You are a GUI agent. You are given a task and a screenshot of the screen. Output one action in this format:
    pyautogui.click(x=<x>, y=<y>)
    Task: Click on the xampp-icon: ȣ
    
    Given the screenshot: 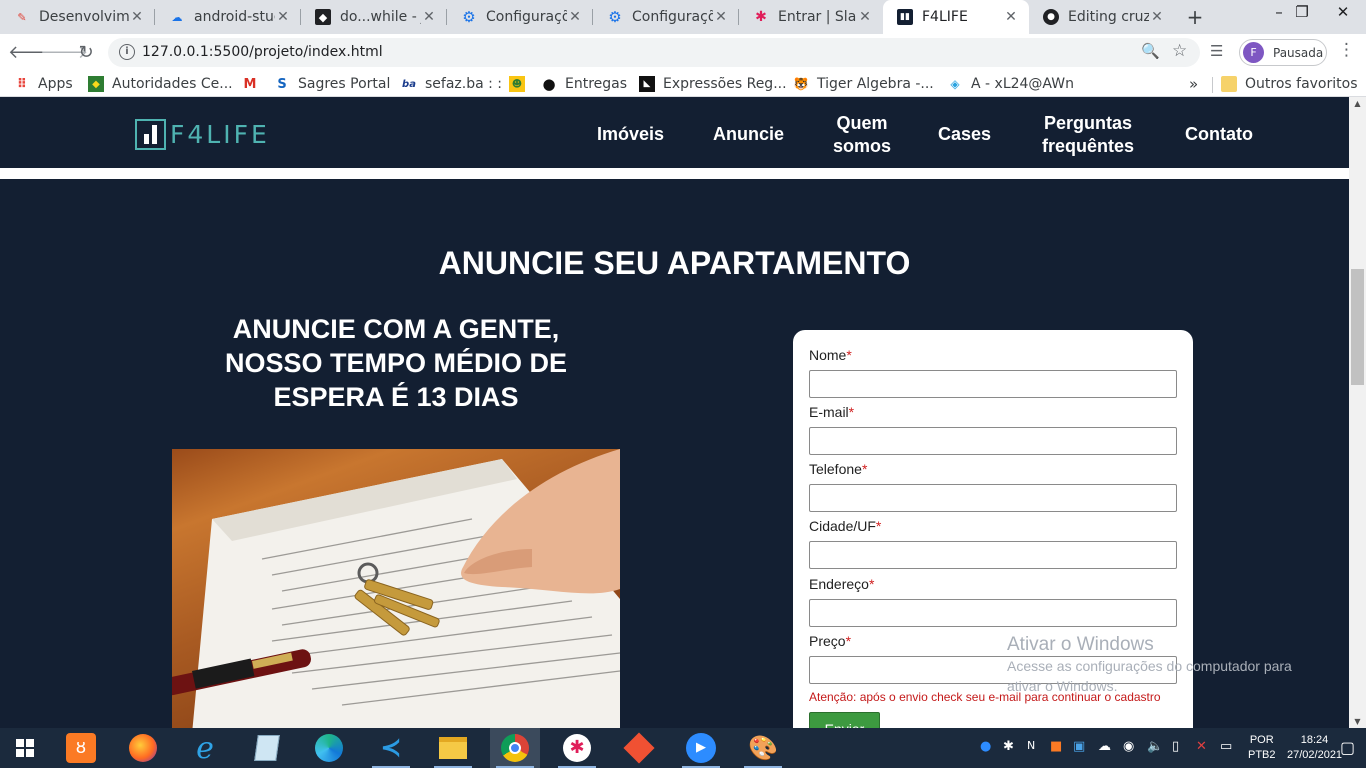 What is the action you would take?
    pyautogui.click(x=81, y=748)
    